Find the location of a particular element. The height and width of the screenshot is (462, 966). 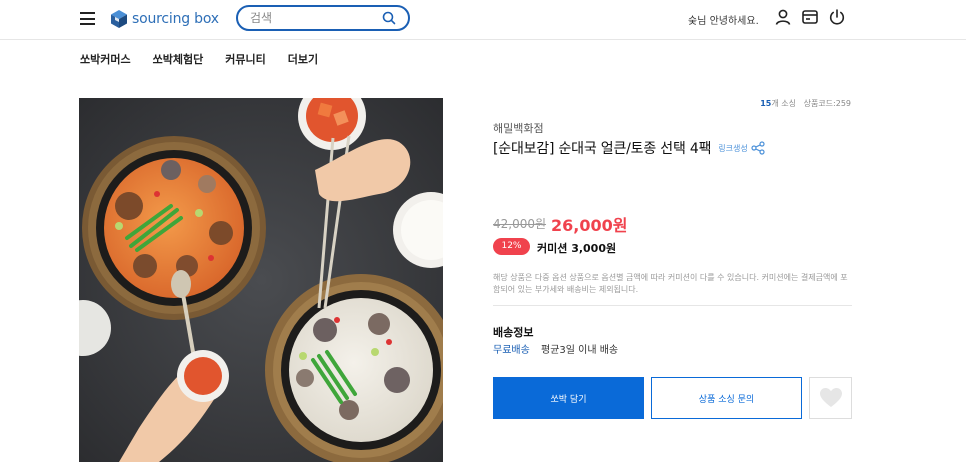

greeting-text: 숮님 안녕하세요. is located at coordinates (723, 21).